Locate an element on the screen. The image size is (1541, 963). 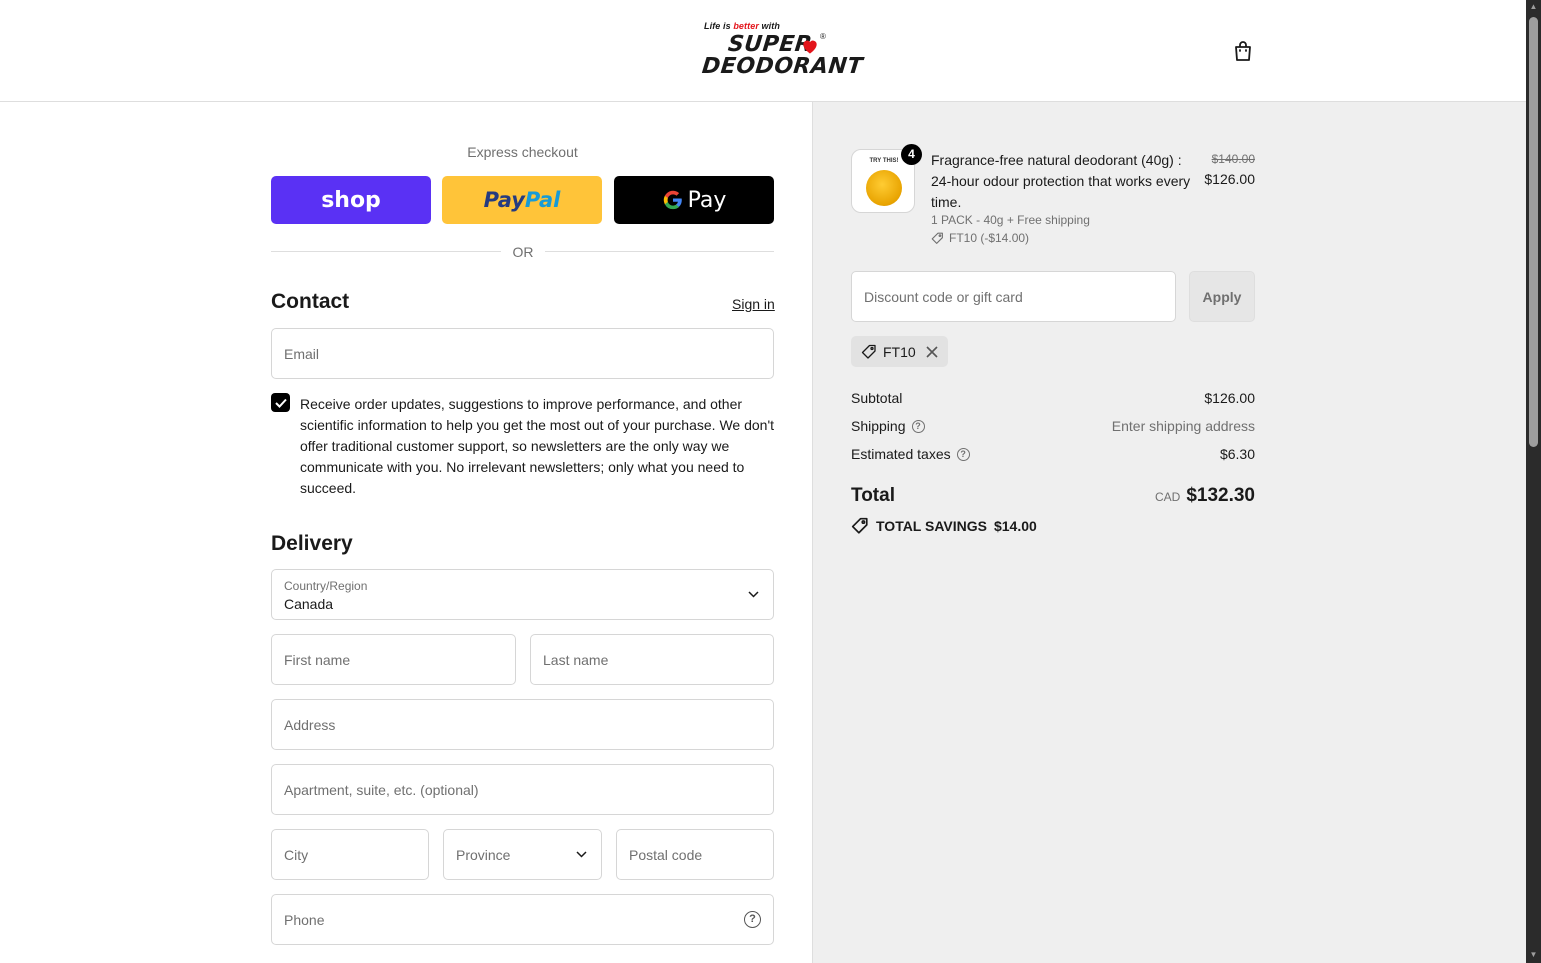
phone-help-icon: ? is located at coordinates (752, 919).